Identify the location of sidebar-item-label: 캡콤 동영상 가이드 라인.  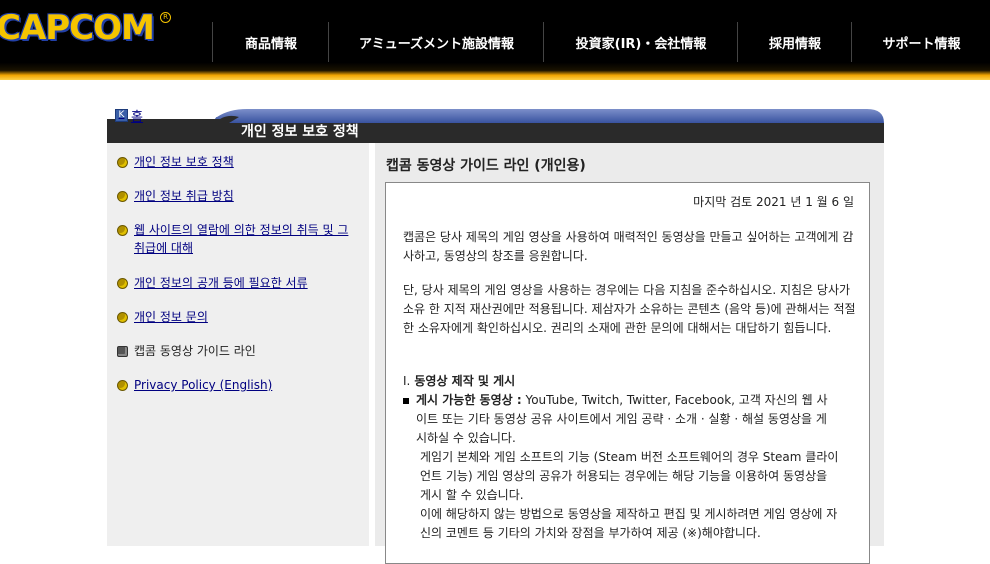
(195, 351).